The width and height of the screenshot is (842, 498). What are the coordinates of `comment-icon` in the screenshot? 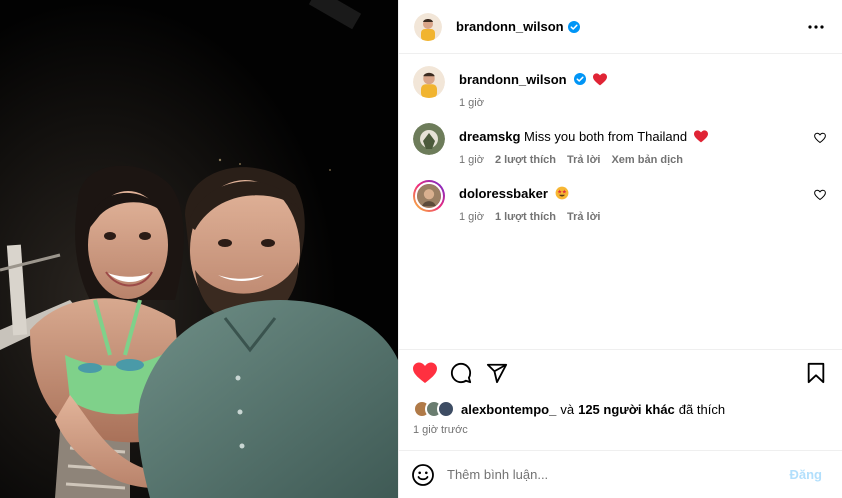 It's located at (461, 373).